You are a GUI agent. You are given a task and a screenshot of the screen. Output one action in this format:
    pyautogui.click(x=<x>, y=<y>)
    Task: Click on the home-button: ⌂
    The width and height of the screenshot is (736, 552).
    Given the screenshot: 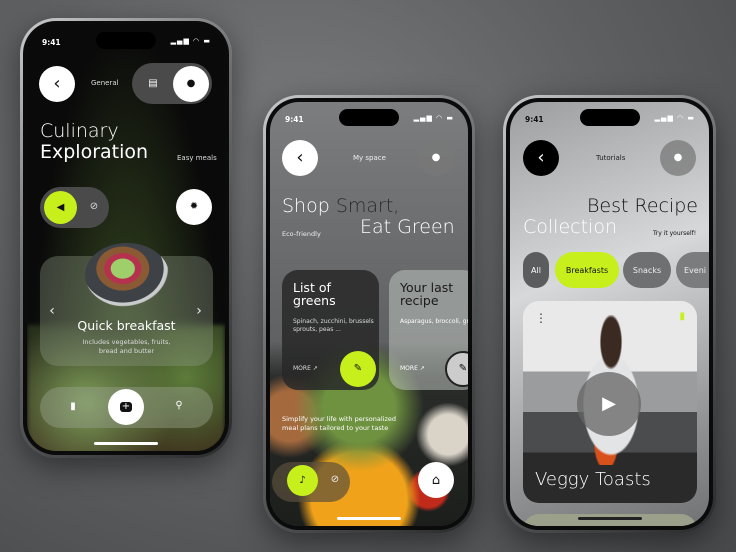 What is the action you would take?
    pyautogui.click(x=436, y=480)
    